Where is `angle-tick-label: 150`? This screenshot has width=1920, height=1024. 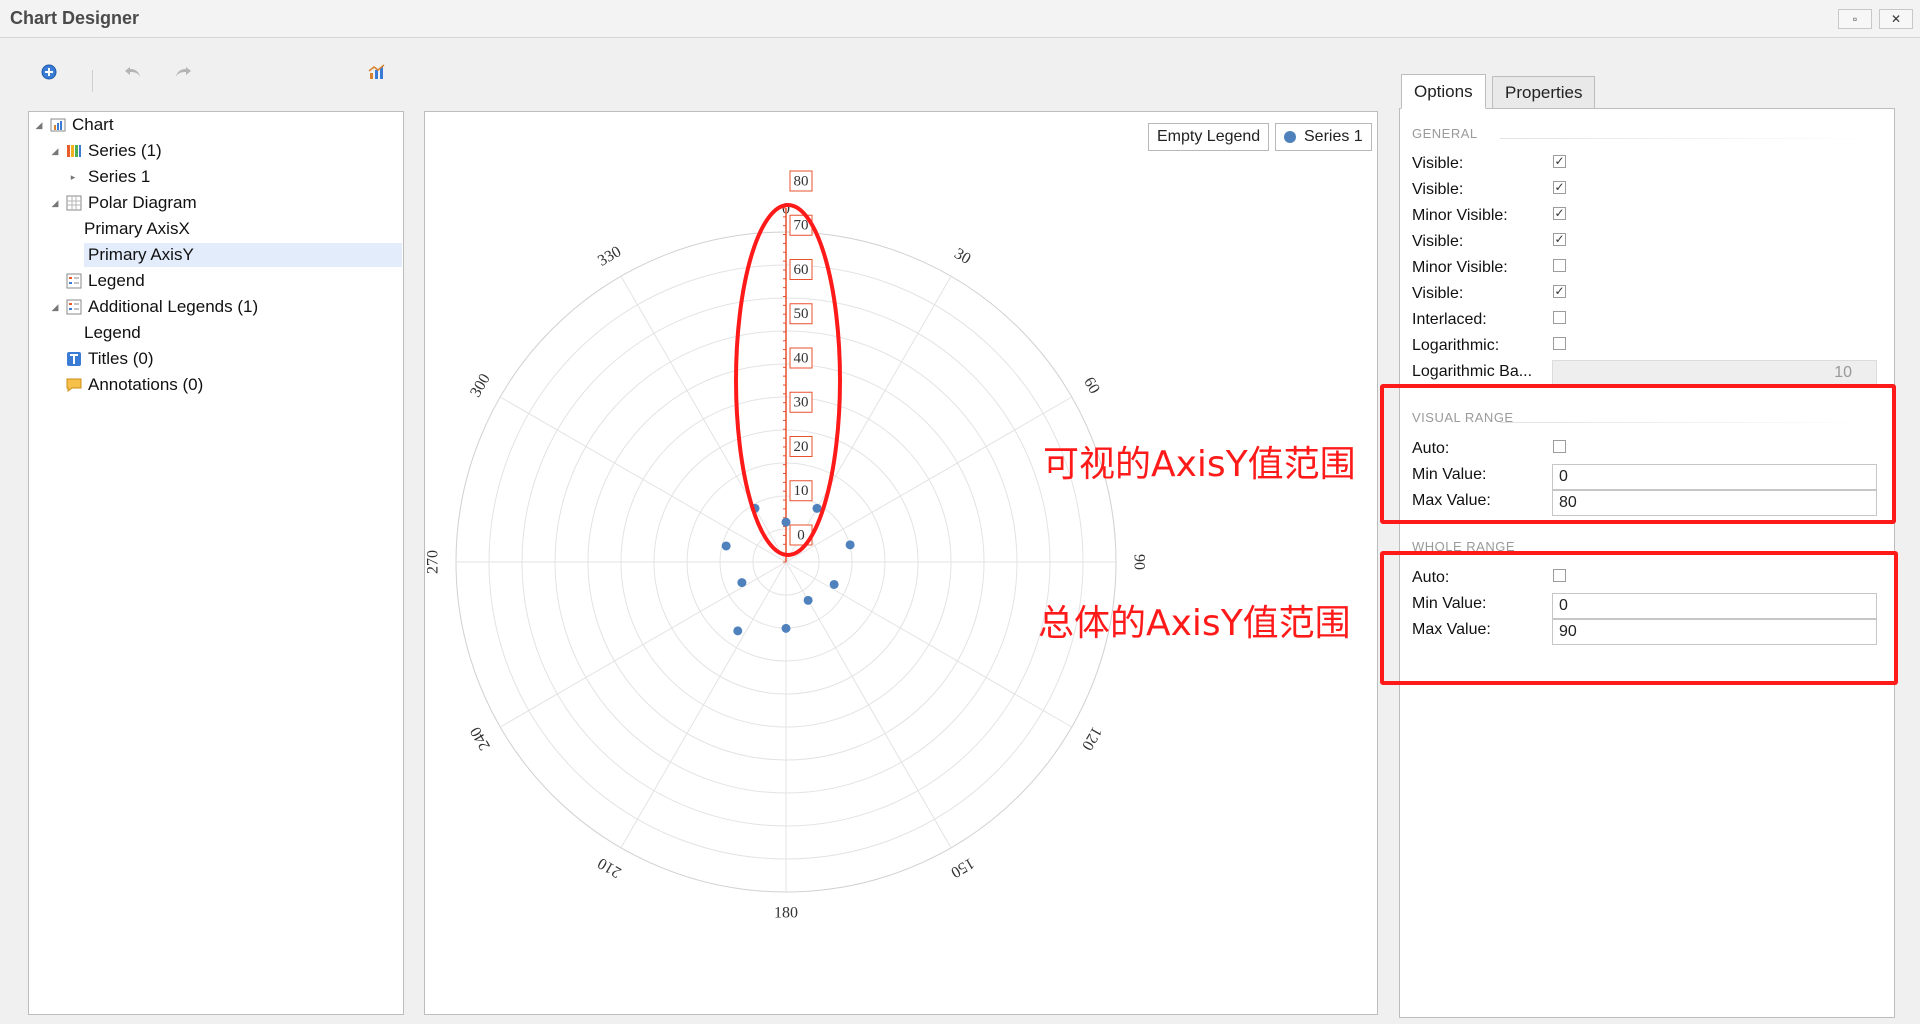 angle-tick-label: 150 is located at coordinates (962, 867).